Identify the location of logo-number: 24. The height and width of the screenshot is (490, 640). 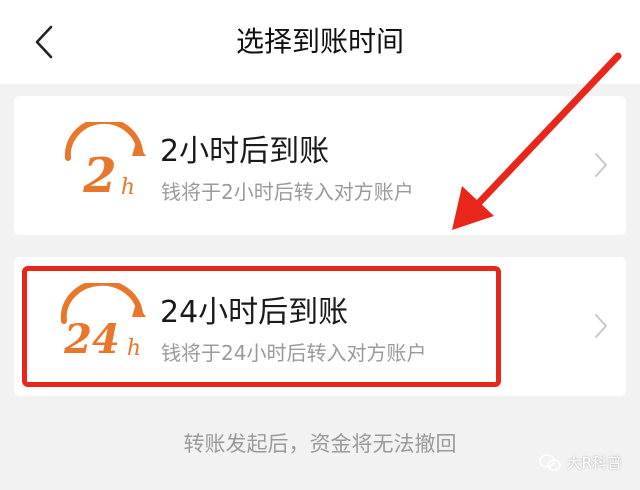
(91, 339).